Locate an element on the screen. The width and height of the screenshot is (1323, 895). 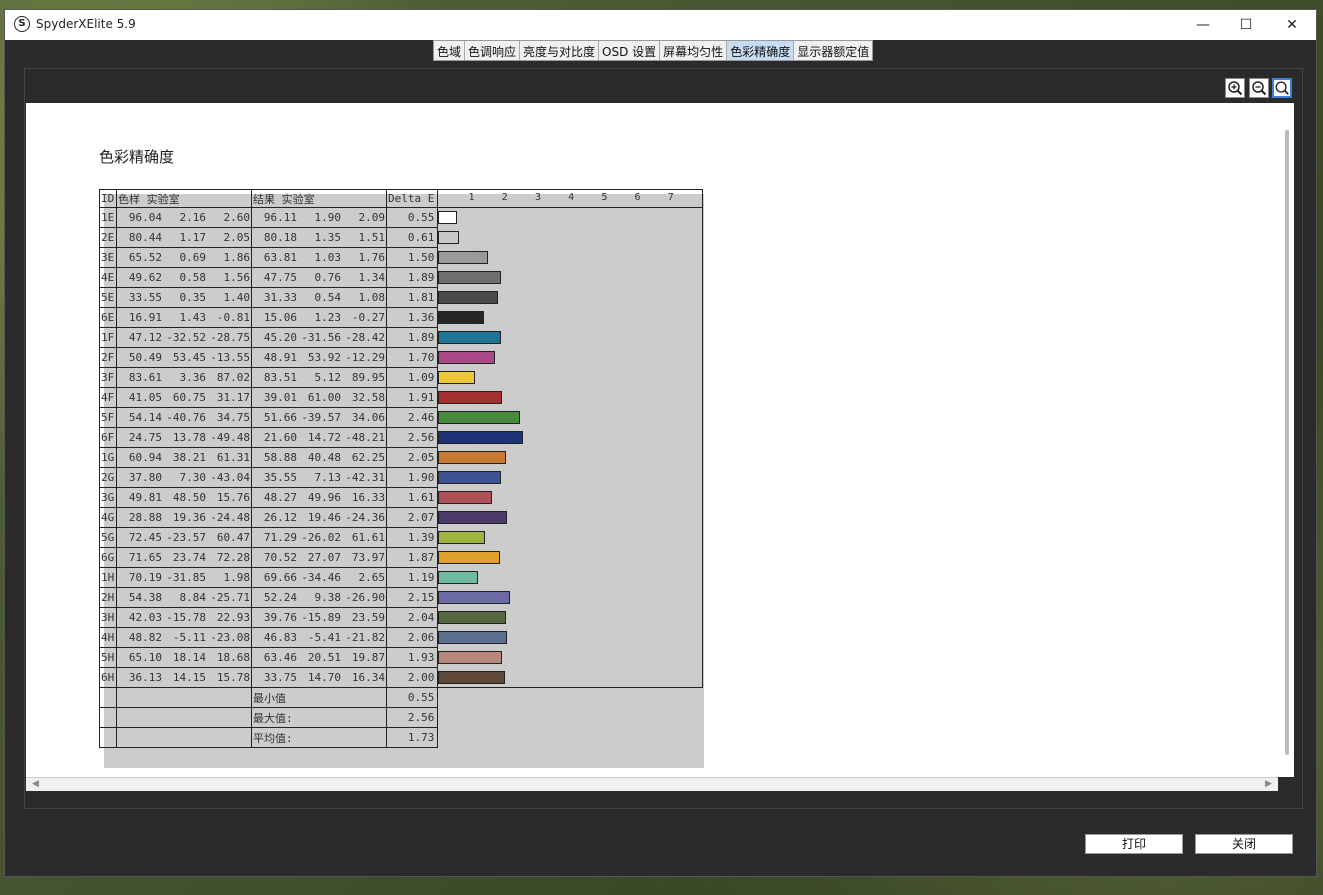
sample-lab-cell: 65.10 18.14 18.68 is located at coordinates (184, 657).